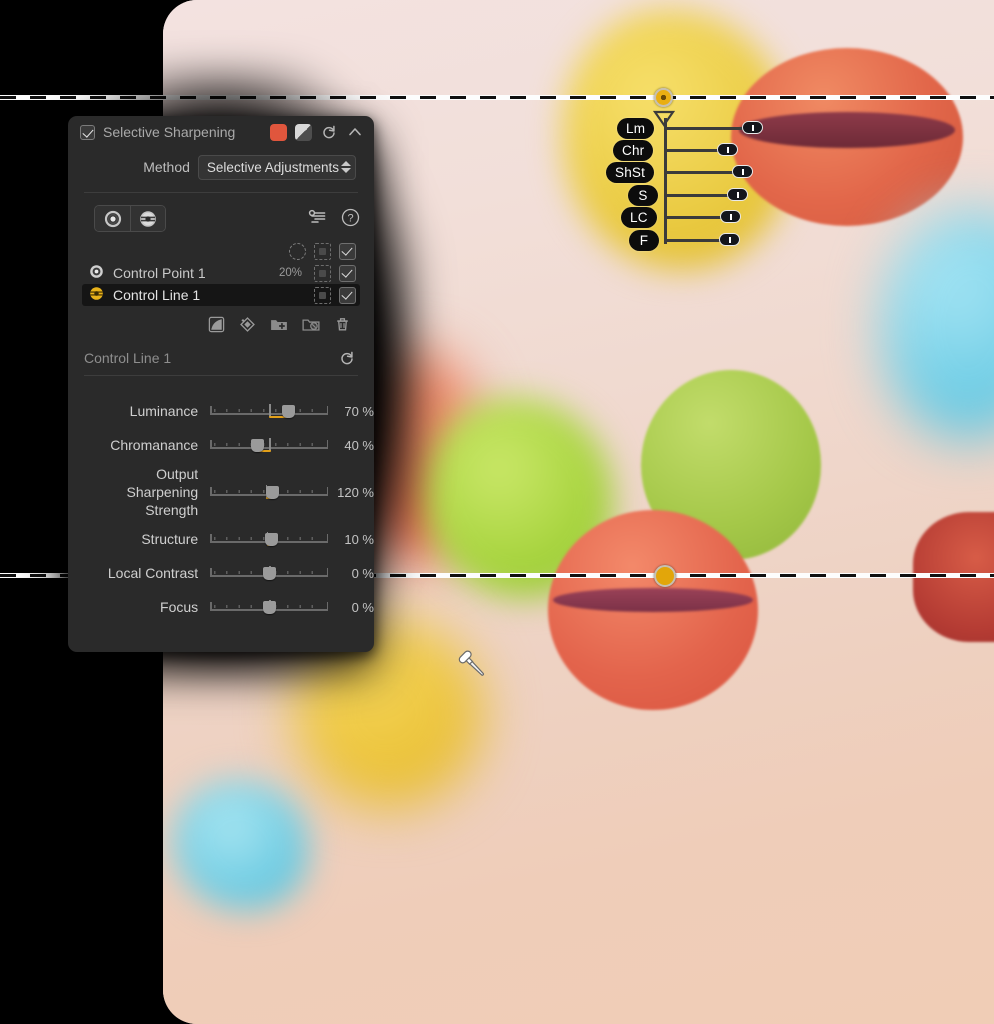 The width and height of the screenshot is (994, 1024). I want to click on add-control-line-icon, so click(147, 218).